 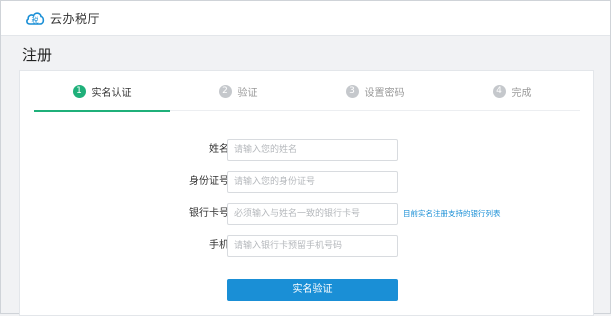 What do you see at coordinates (312, 214) in the screenshot?
I see `bank-card-input` at bounding box center [312, 214].